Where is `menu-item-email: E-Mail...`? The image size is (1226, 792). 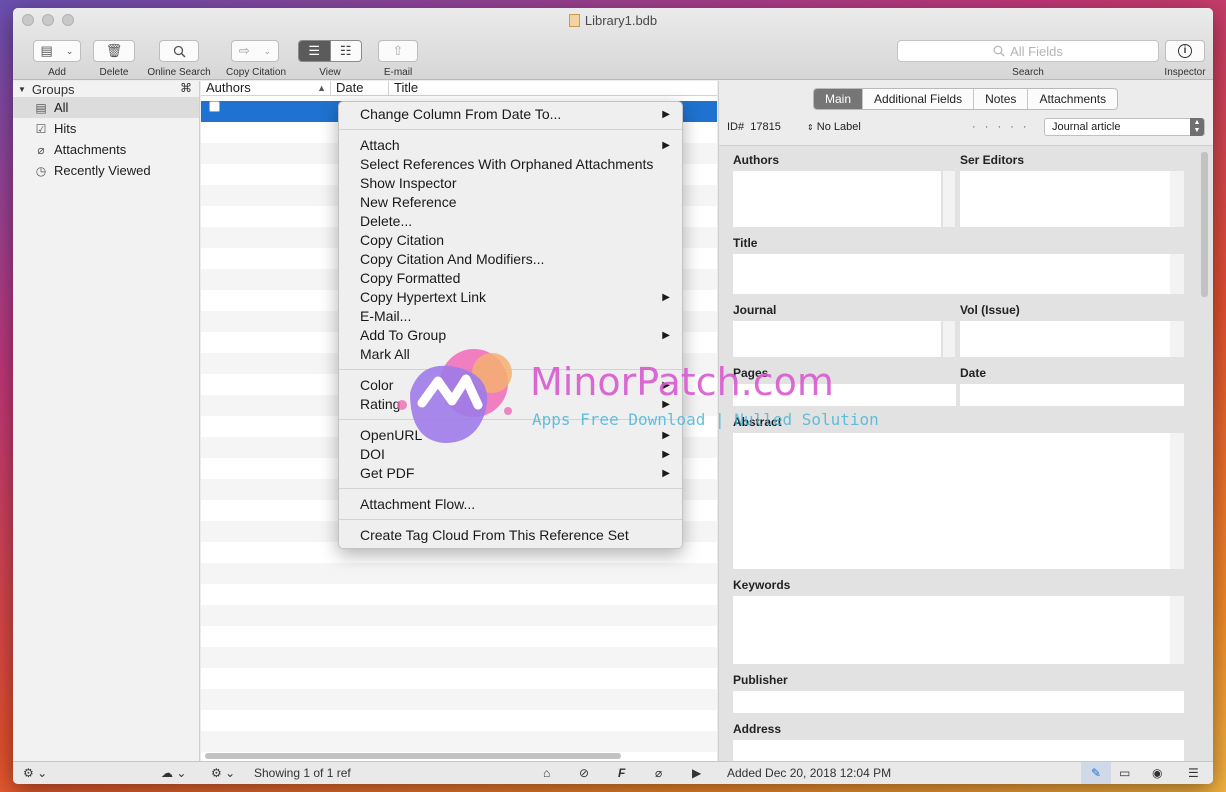 menu-item-email: E-Mail... is located at coordinates (510, 316).